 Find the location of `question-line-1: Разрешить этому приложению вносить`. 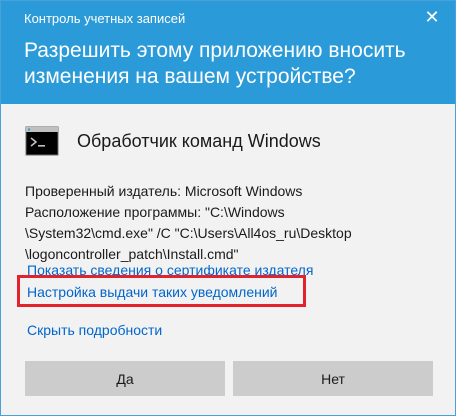

question-line-1: Разрешить этому приложению вносить is located at coordinates (215, 50).